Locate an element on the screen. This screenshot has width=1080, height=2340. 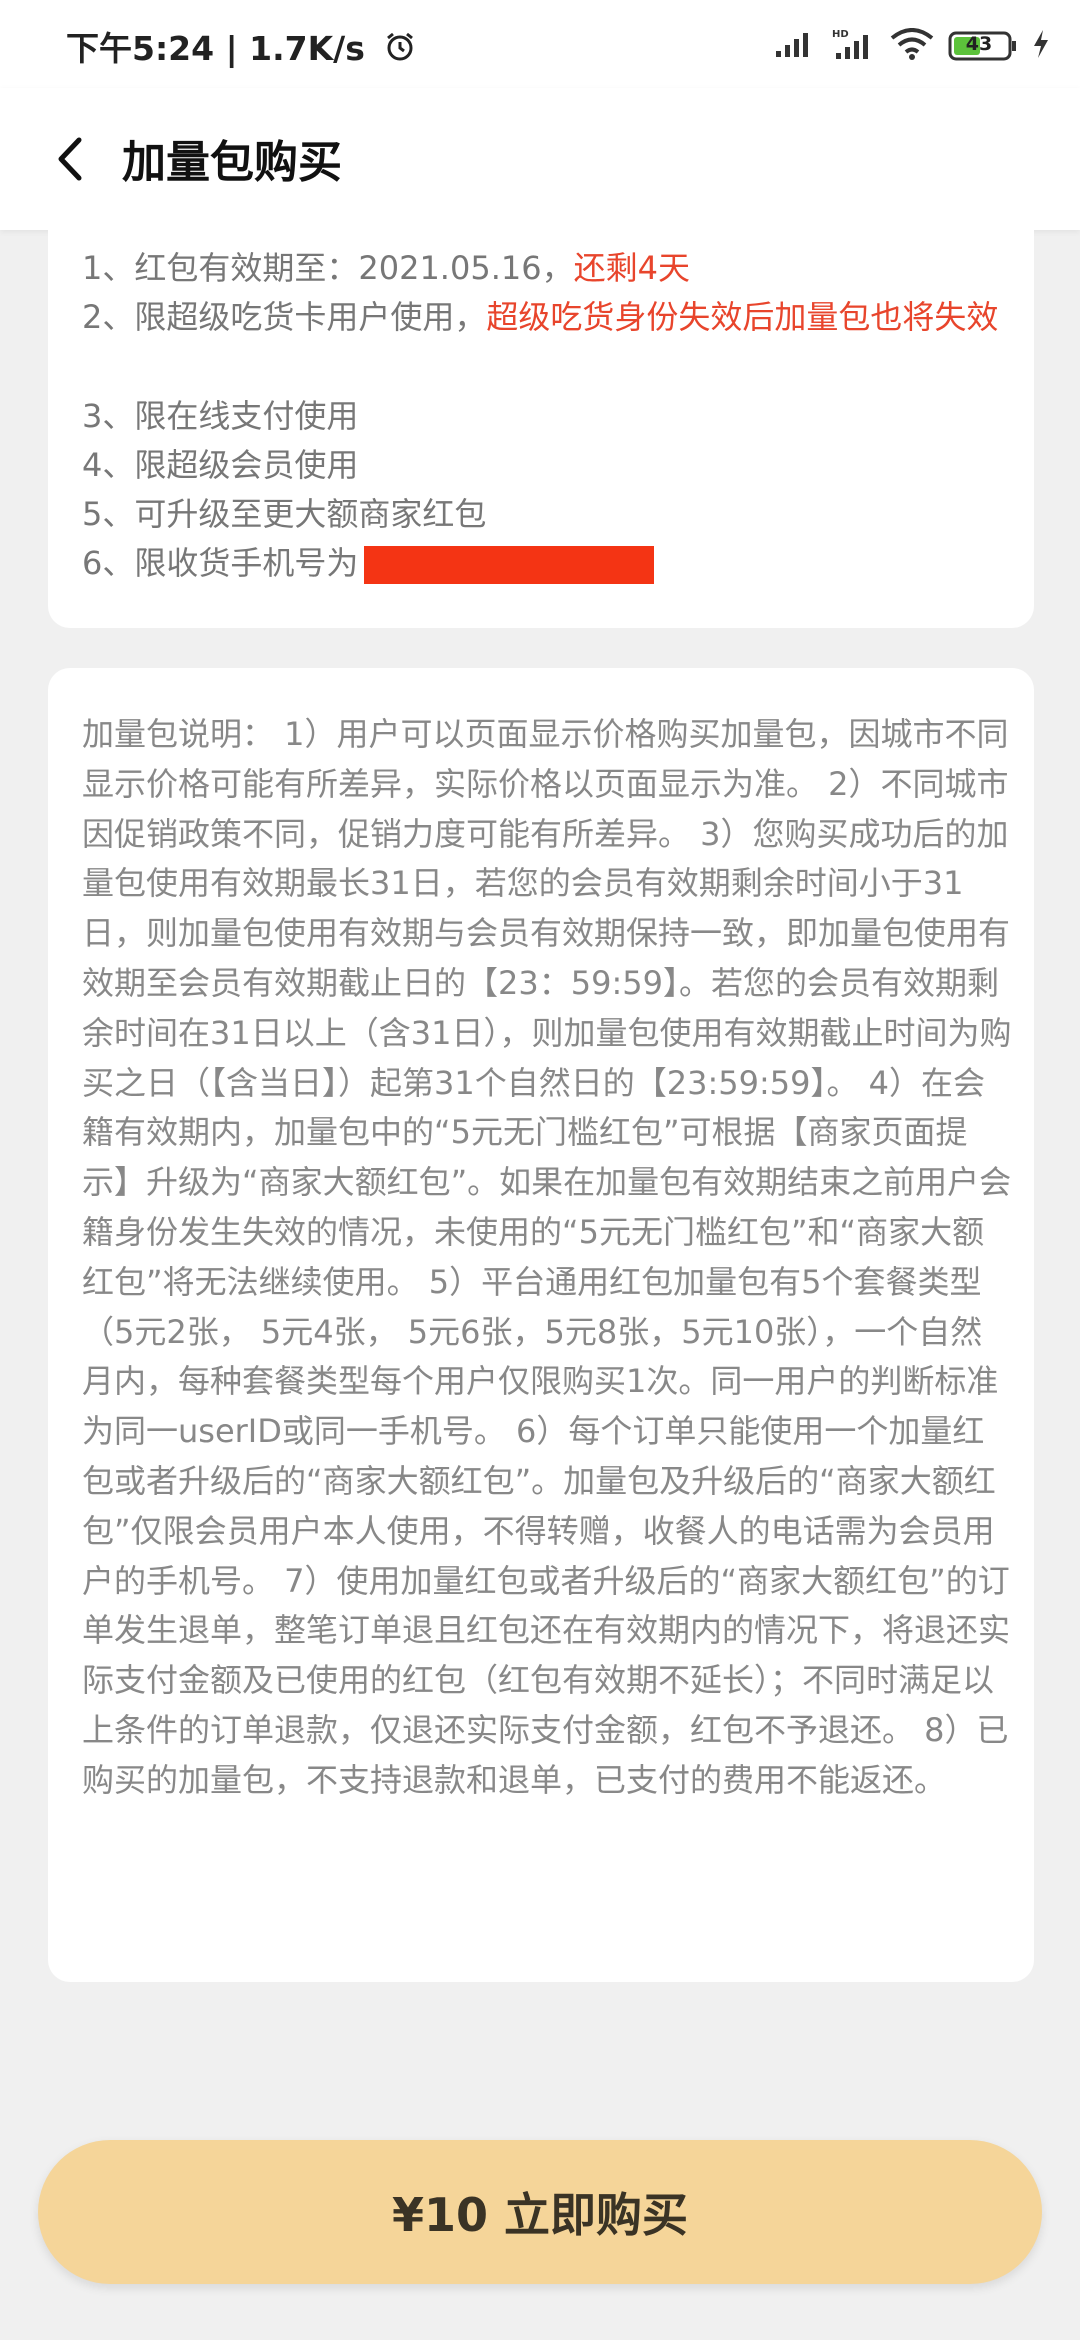
status-icons: HD 43 is located at coordinates (912, 46).